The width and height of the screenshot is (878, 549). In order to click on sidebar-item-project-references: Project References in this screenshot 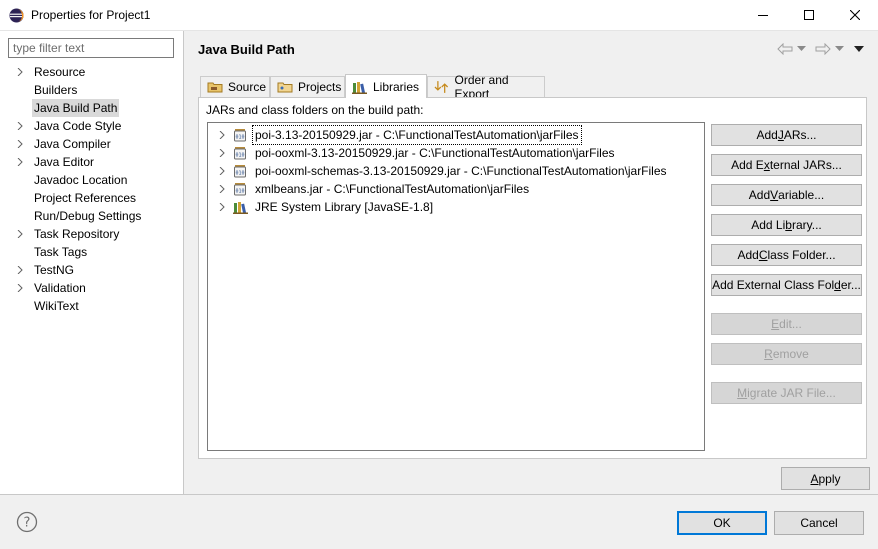, I will do `click(92, 198)`.